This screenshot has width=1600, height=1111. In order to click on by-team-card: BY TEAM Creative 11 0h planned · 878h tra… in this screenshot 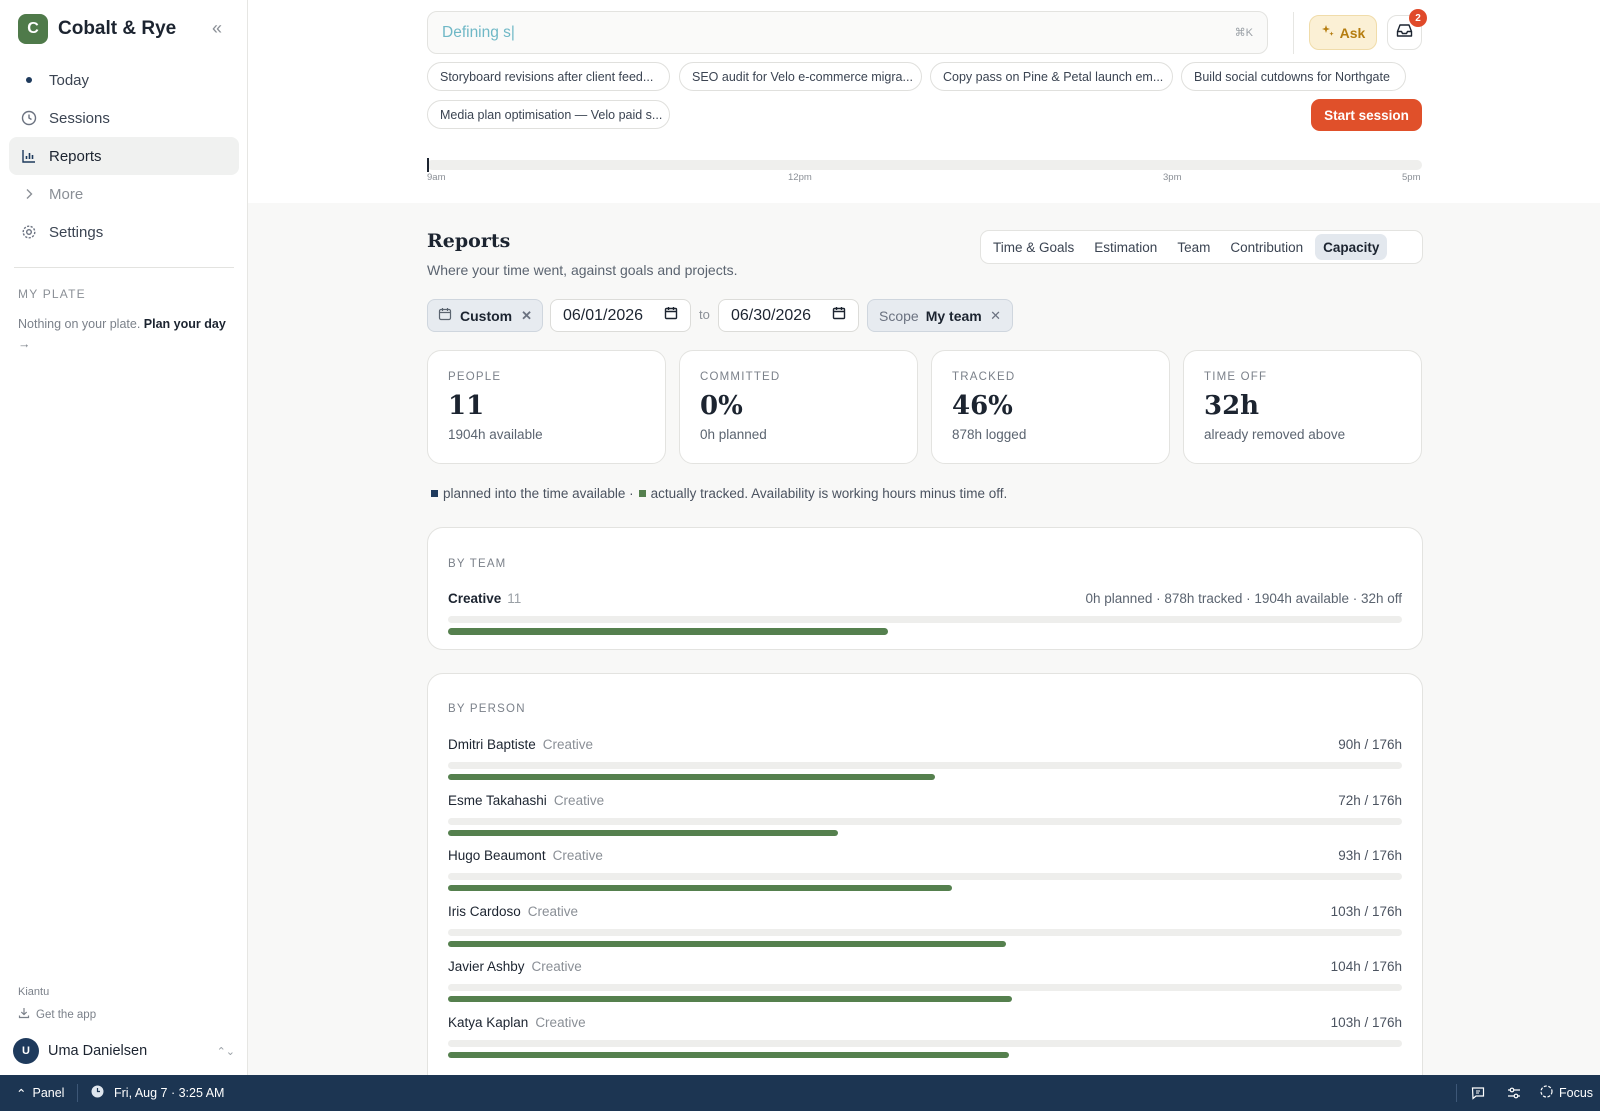, I will do `click(925, 588)`.